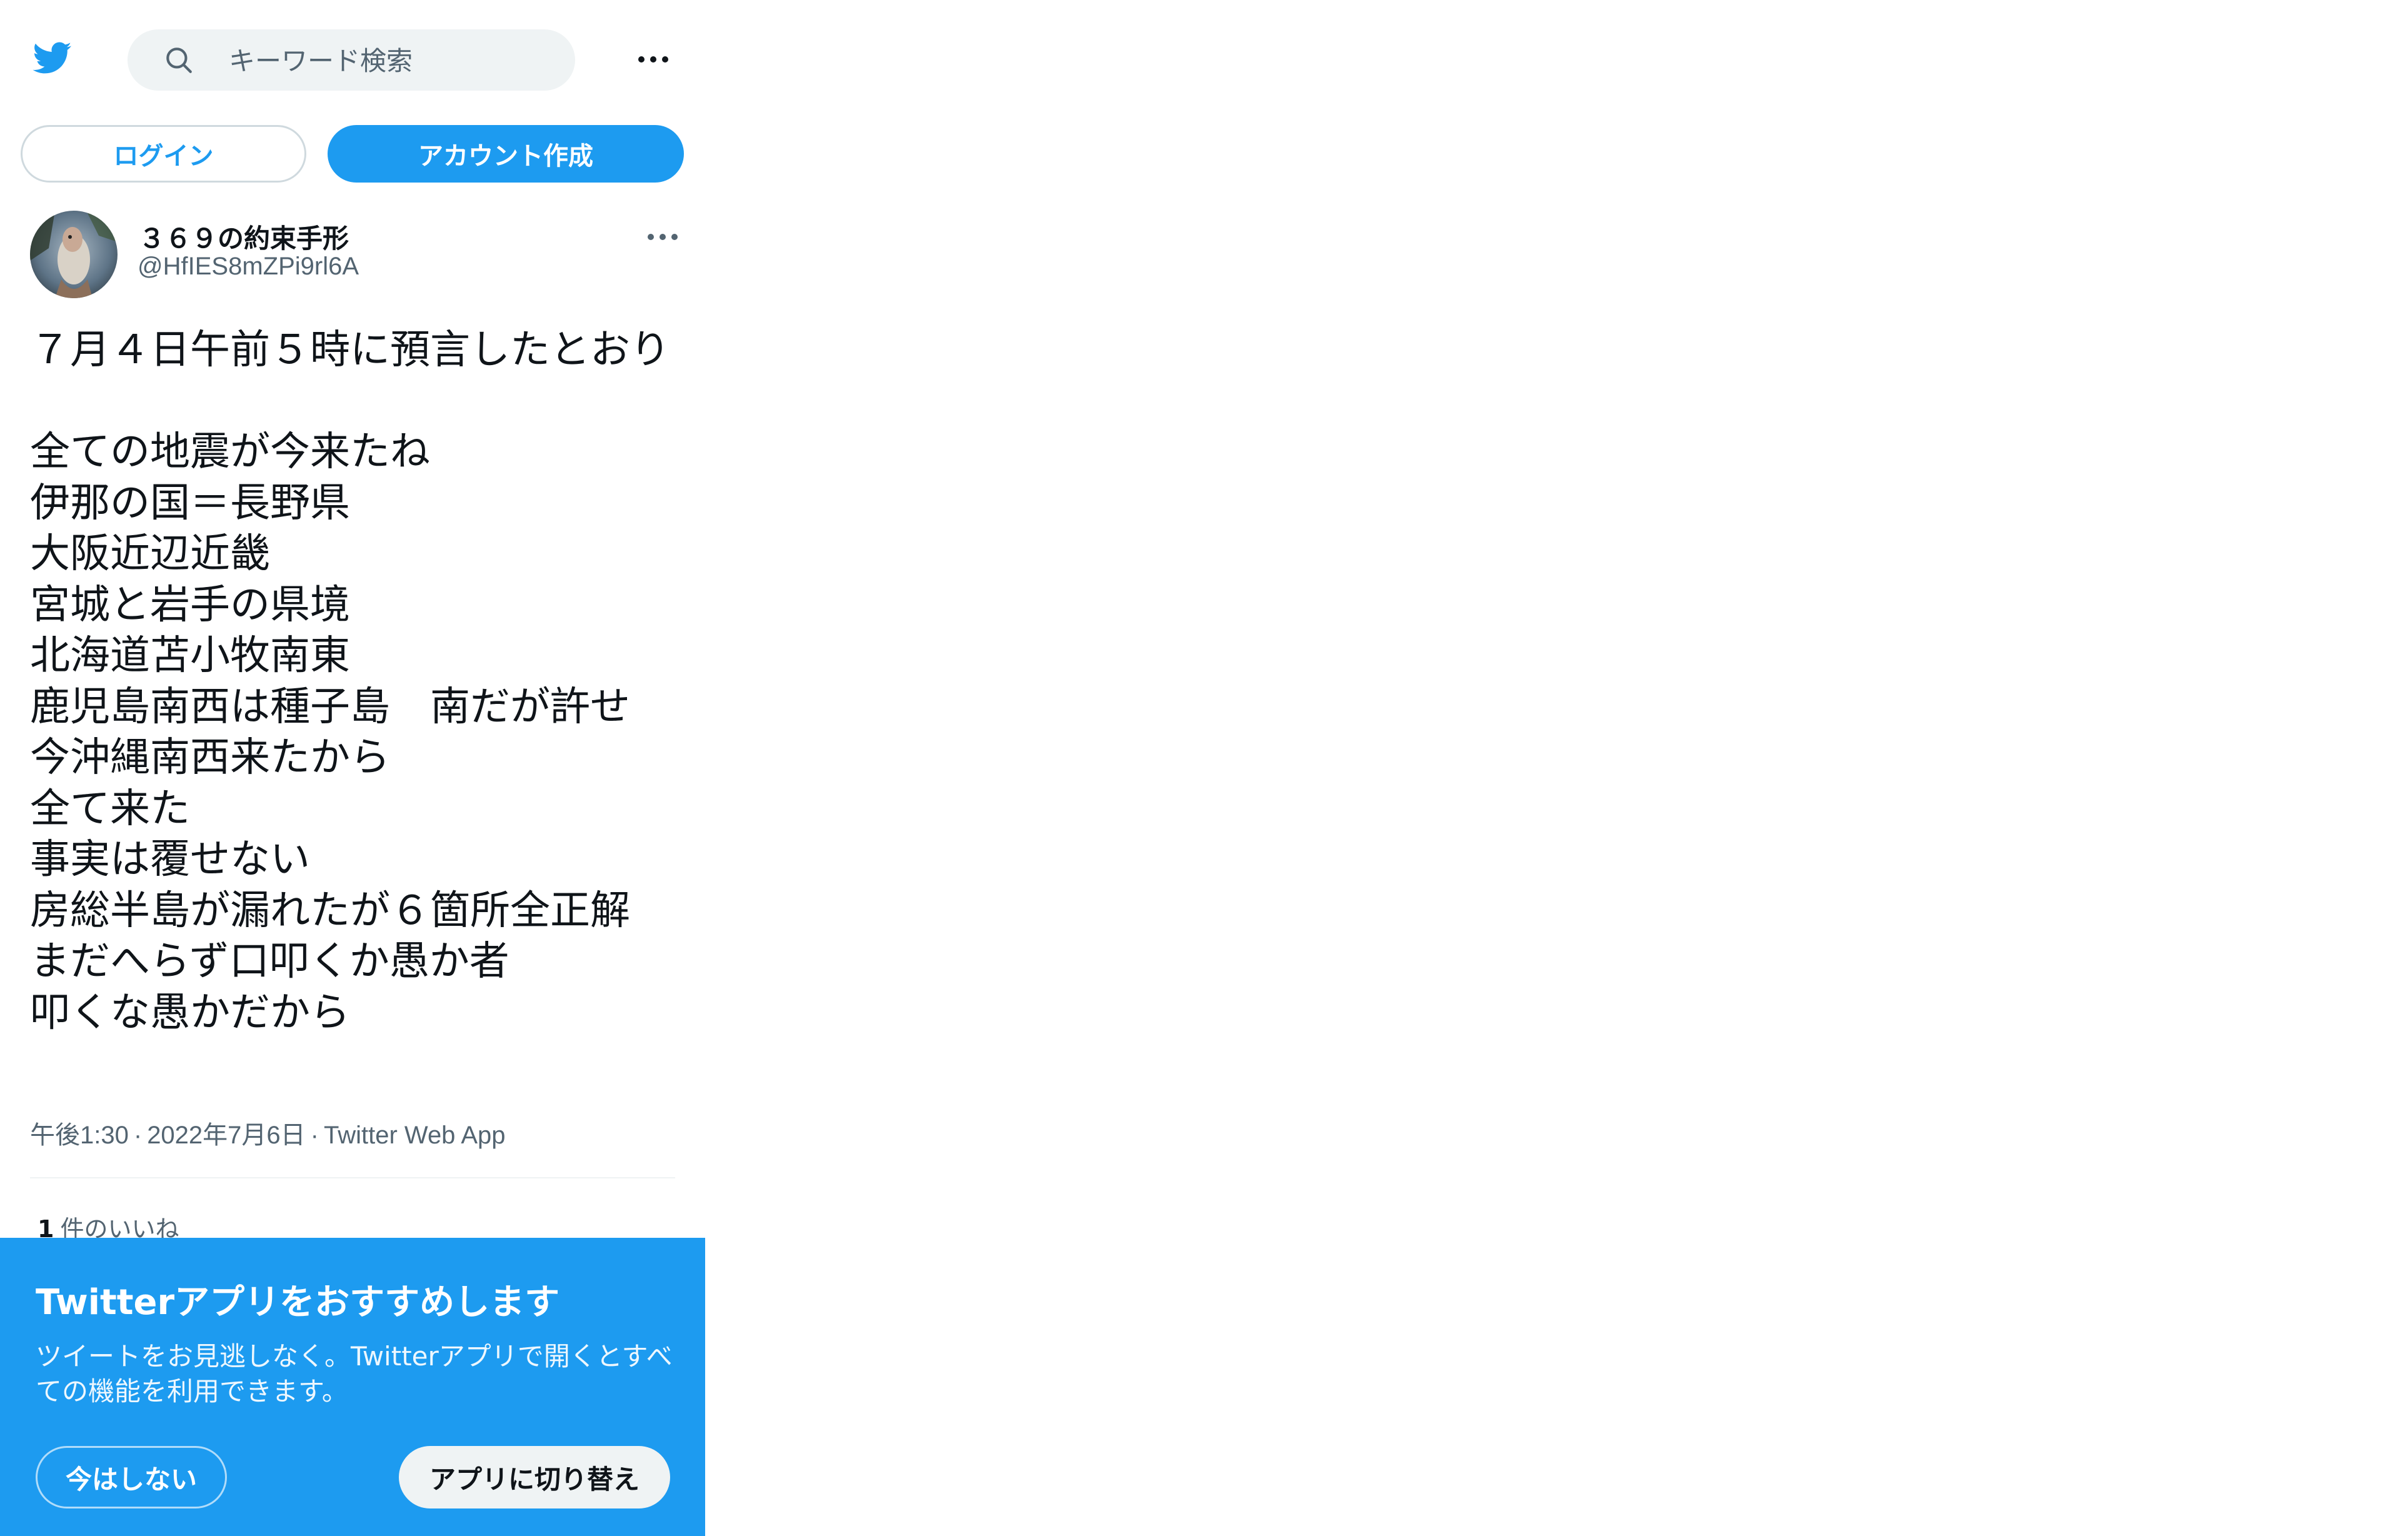  I want to click on signup-button: アカウント作成, so click(506, 154).